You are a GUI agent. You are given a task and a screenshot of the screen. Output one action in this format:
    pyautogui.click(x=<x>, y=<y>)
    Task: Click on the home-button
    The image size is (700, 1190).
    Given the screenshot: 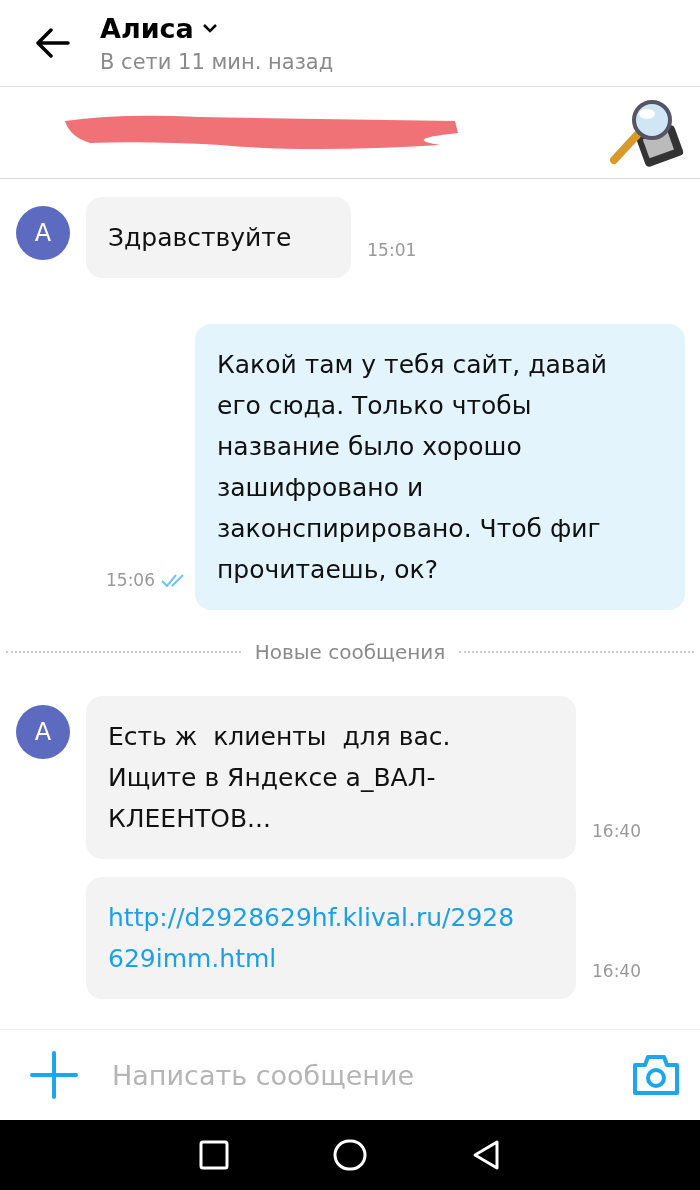 What is the action you would take?
    pyautogui.click(x=350, y=1155)
    